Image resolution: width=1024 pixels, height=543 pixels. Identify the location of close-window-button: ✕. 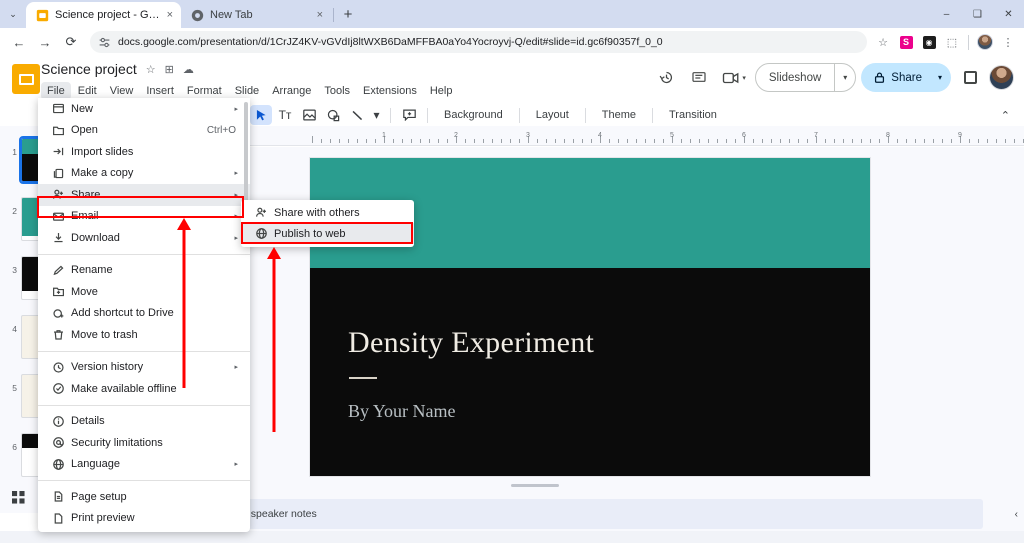
(1008, 14).